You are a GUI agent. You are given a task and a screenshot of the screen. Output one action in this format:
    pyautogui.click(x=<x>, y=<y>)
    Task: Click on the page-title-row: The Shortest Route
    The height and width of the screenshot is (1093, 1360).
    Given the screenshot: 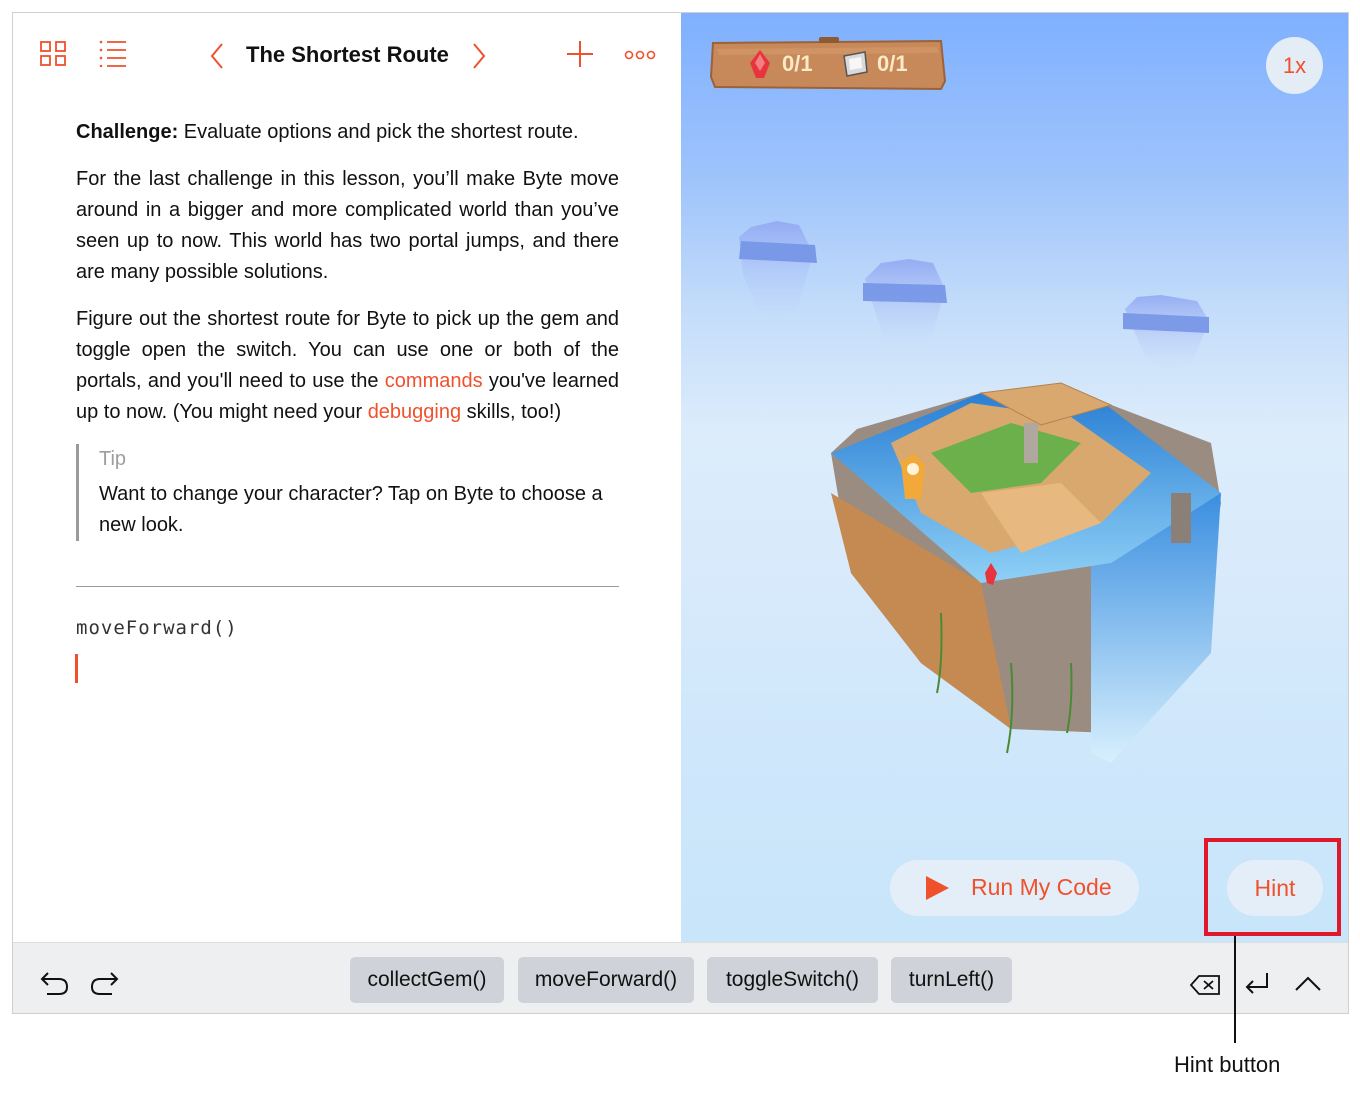 What is the action you would take?
    pyautogui.click(x=353, y=56)
    